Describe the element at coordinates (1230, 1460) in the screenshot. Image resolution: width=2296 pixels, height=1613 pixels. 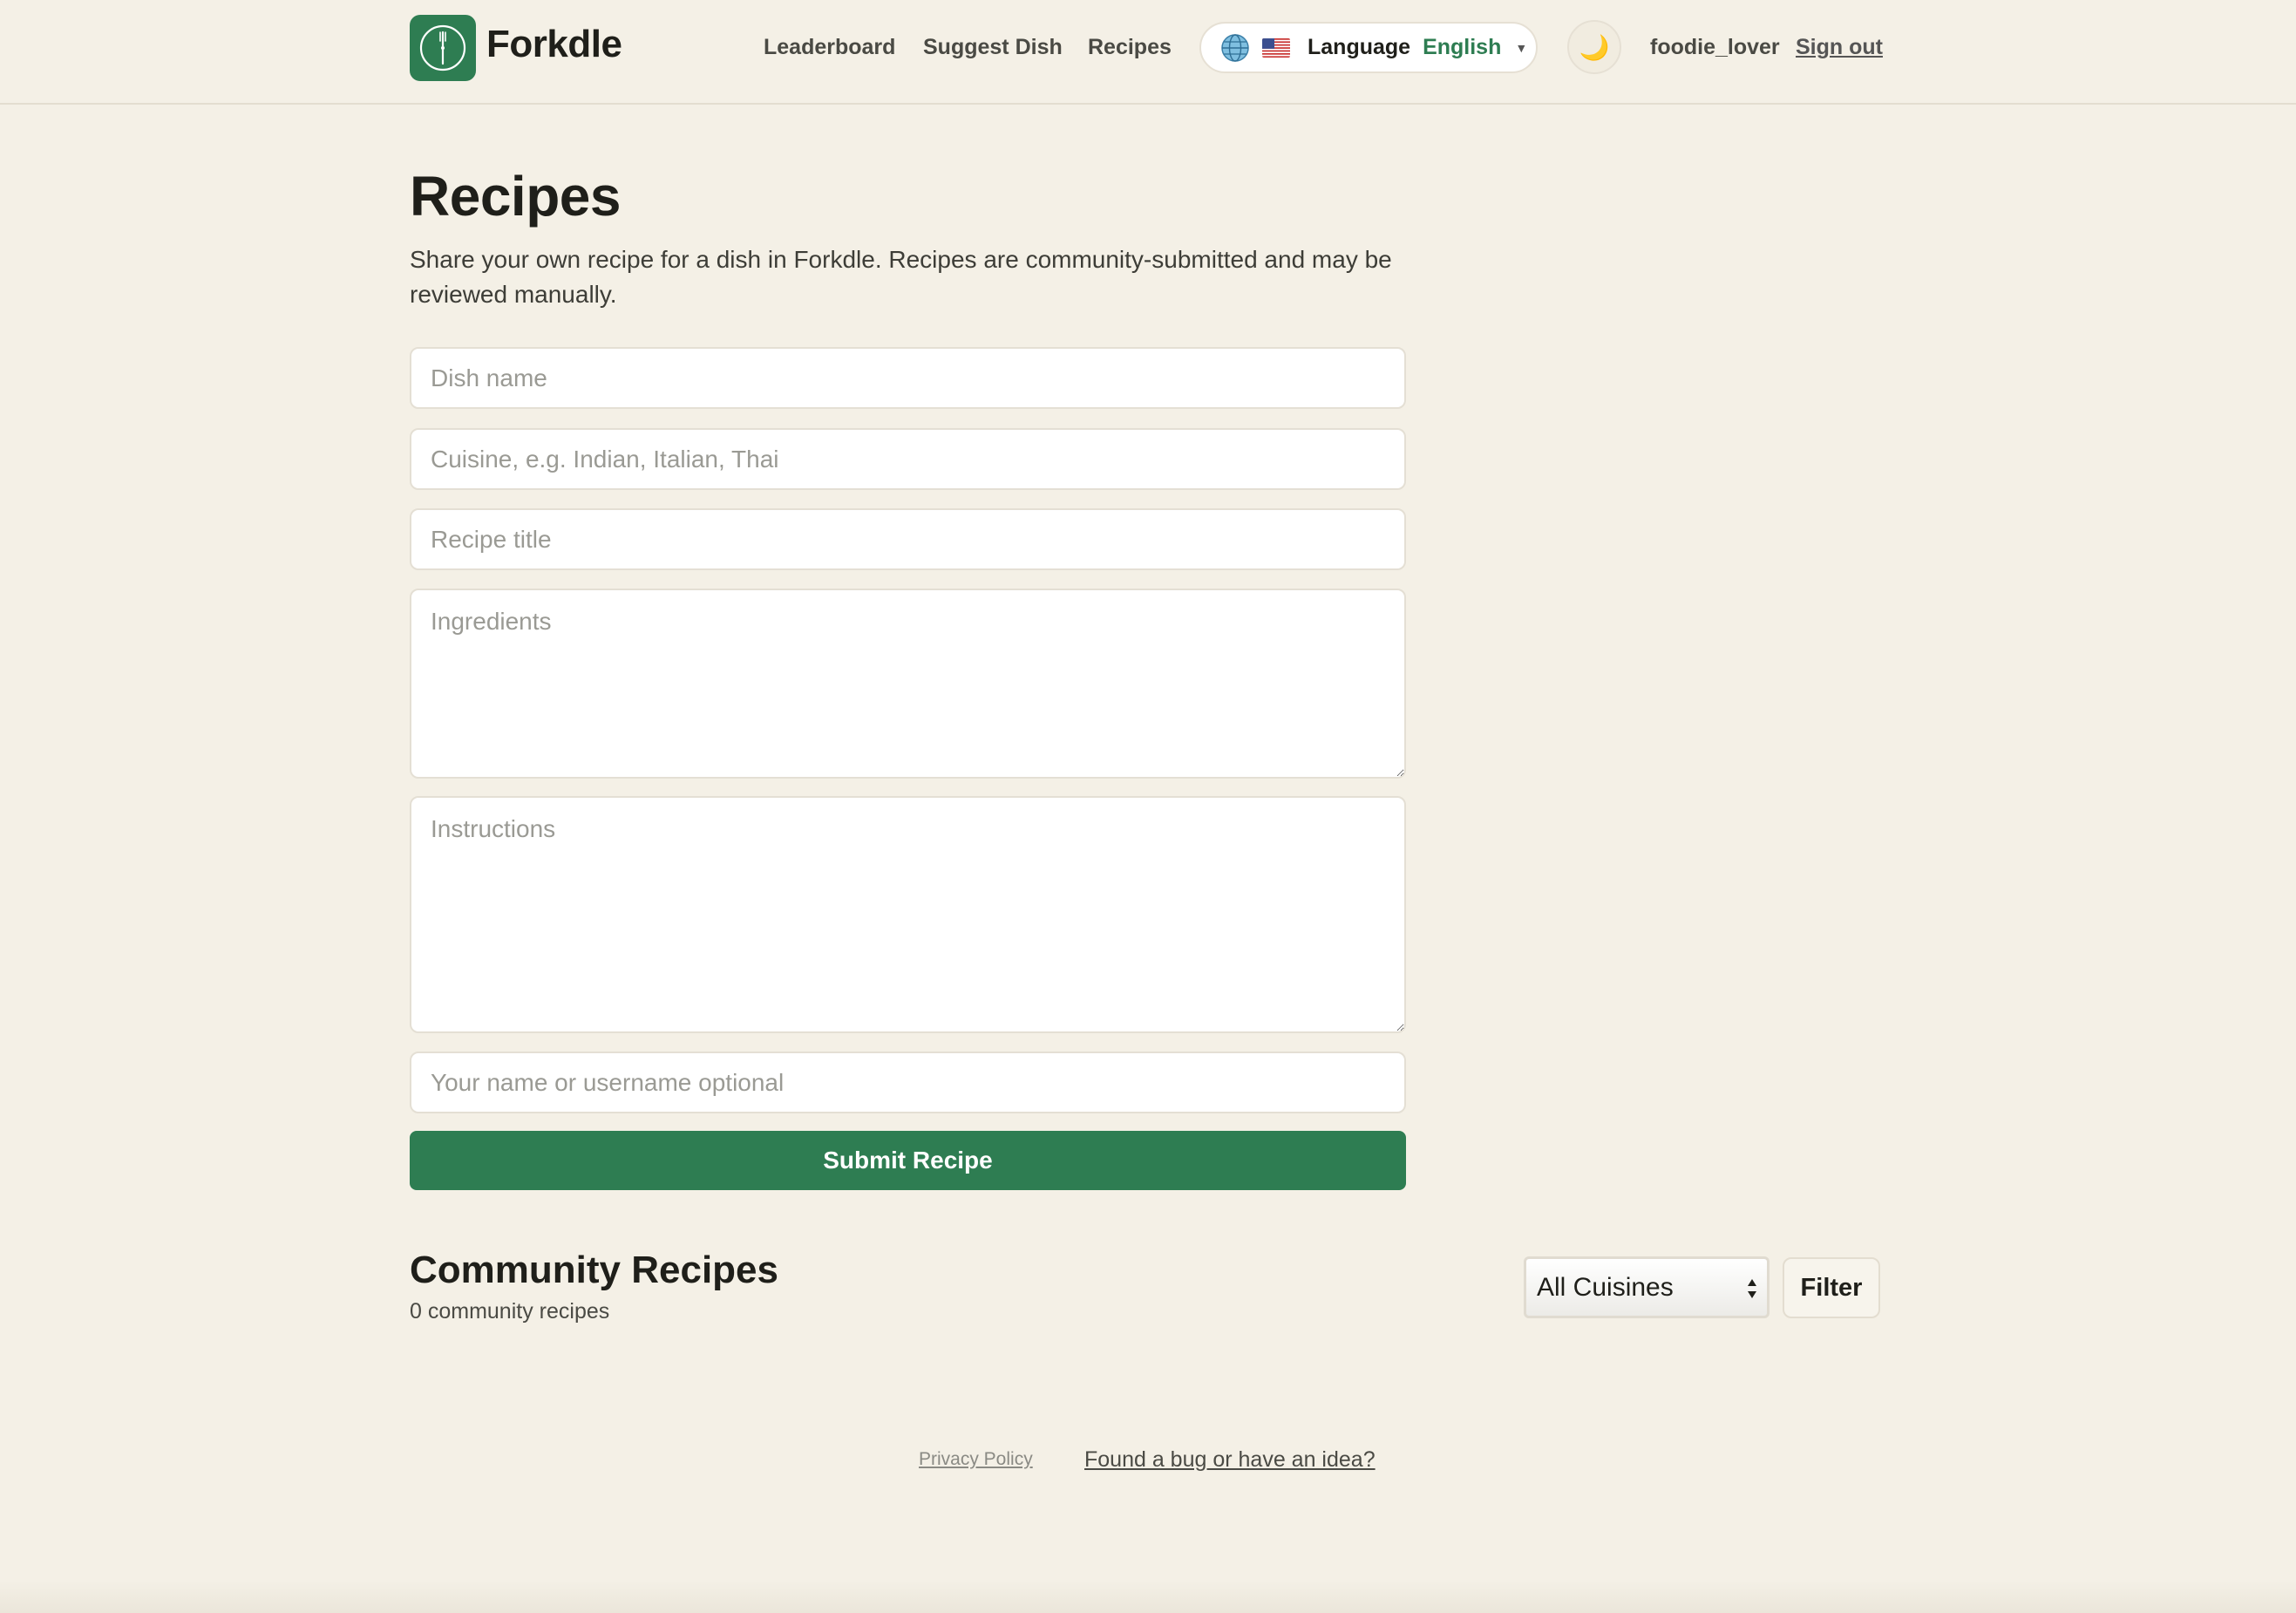
I see `feedback-link: Found a bug or have an idea?` at that location.